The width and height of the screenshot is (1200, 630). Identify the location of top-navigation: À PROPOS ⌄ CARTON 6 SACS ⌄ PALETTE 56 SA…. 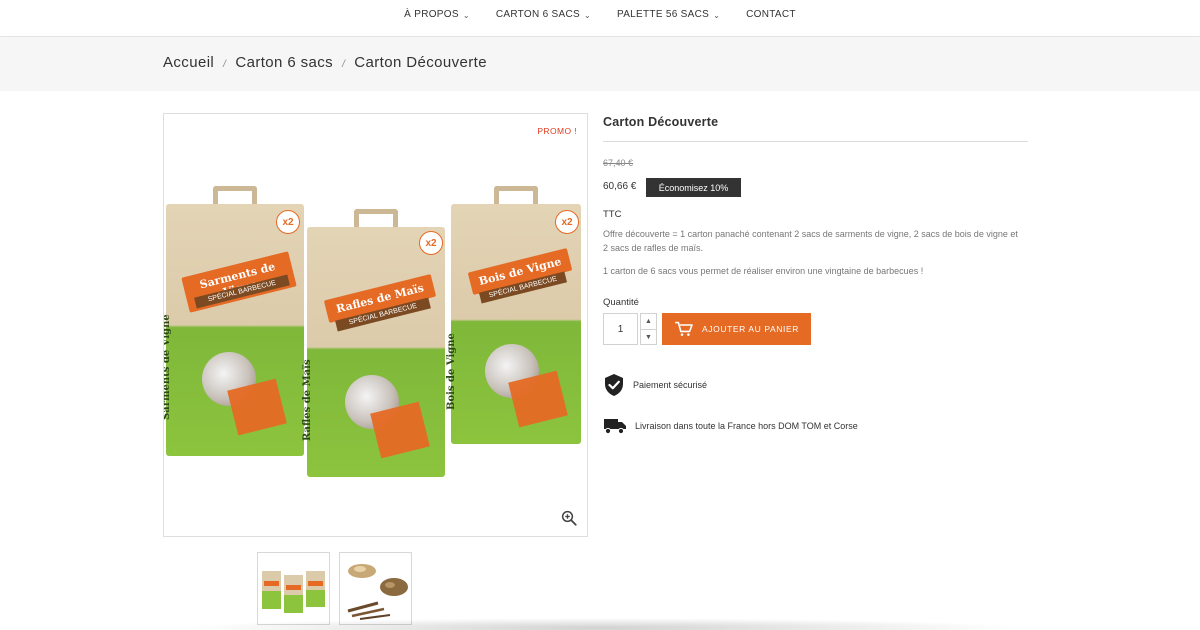
(600, 18).